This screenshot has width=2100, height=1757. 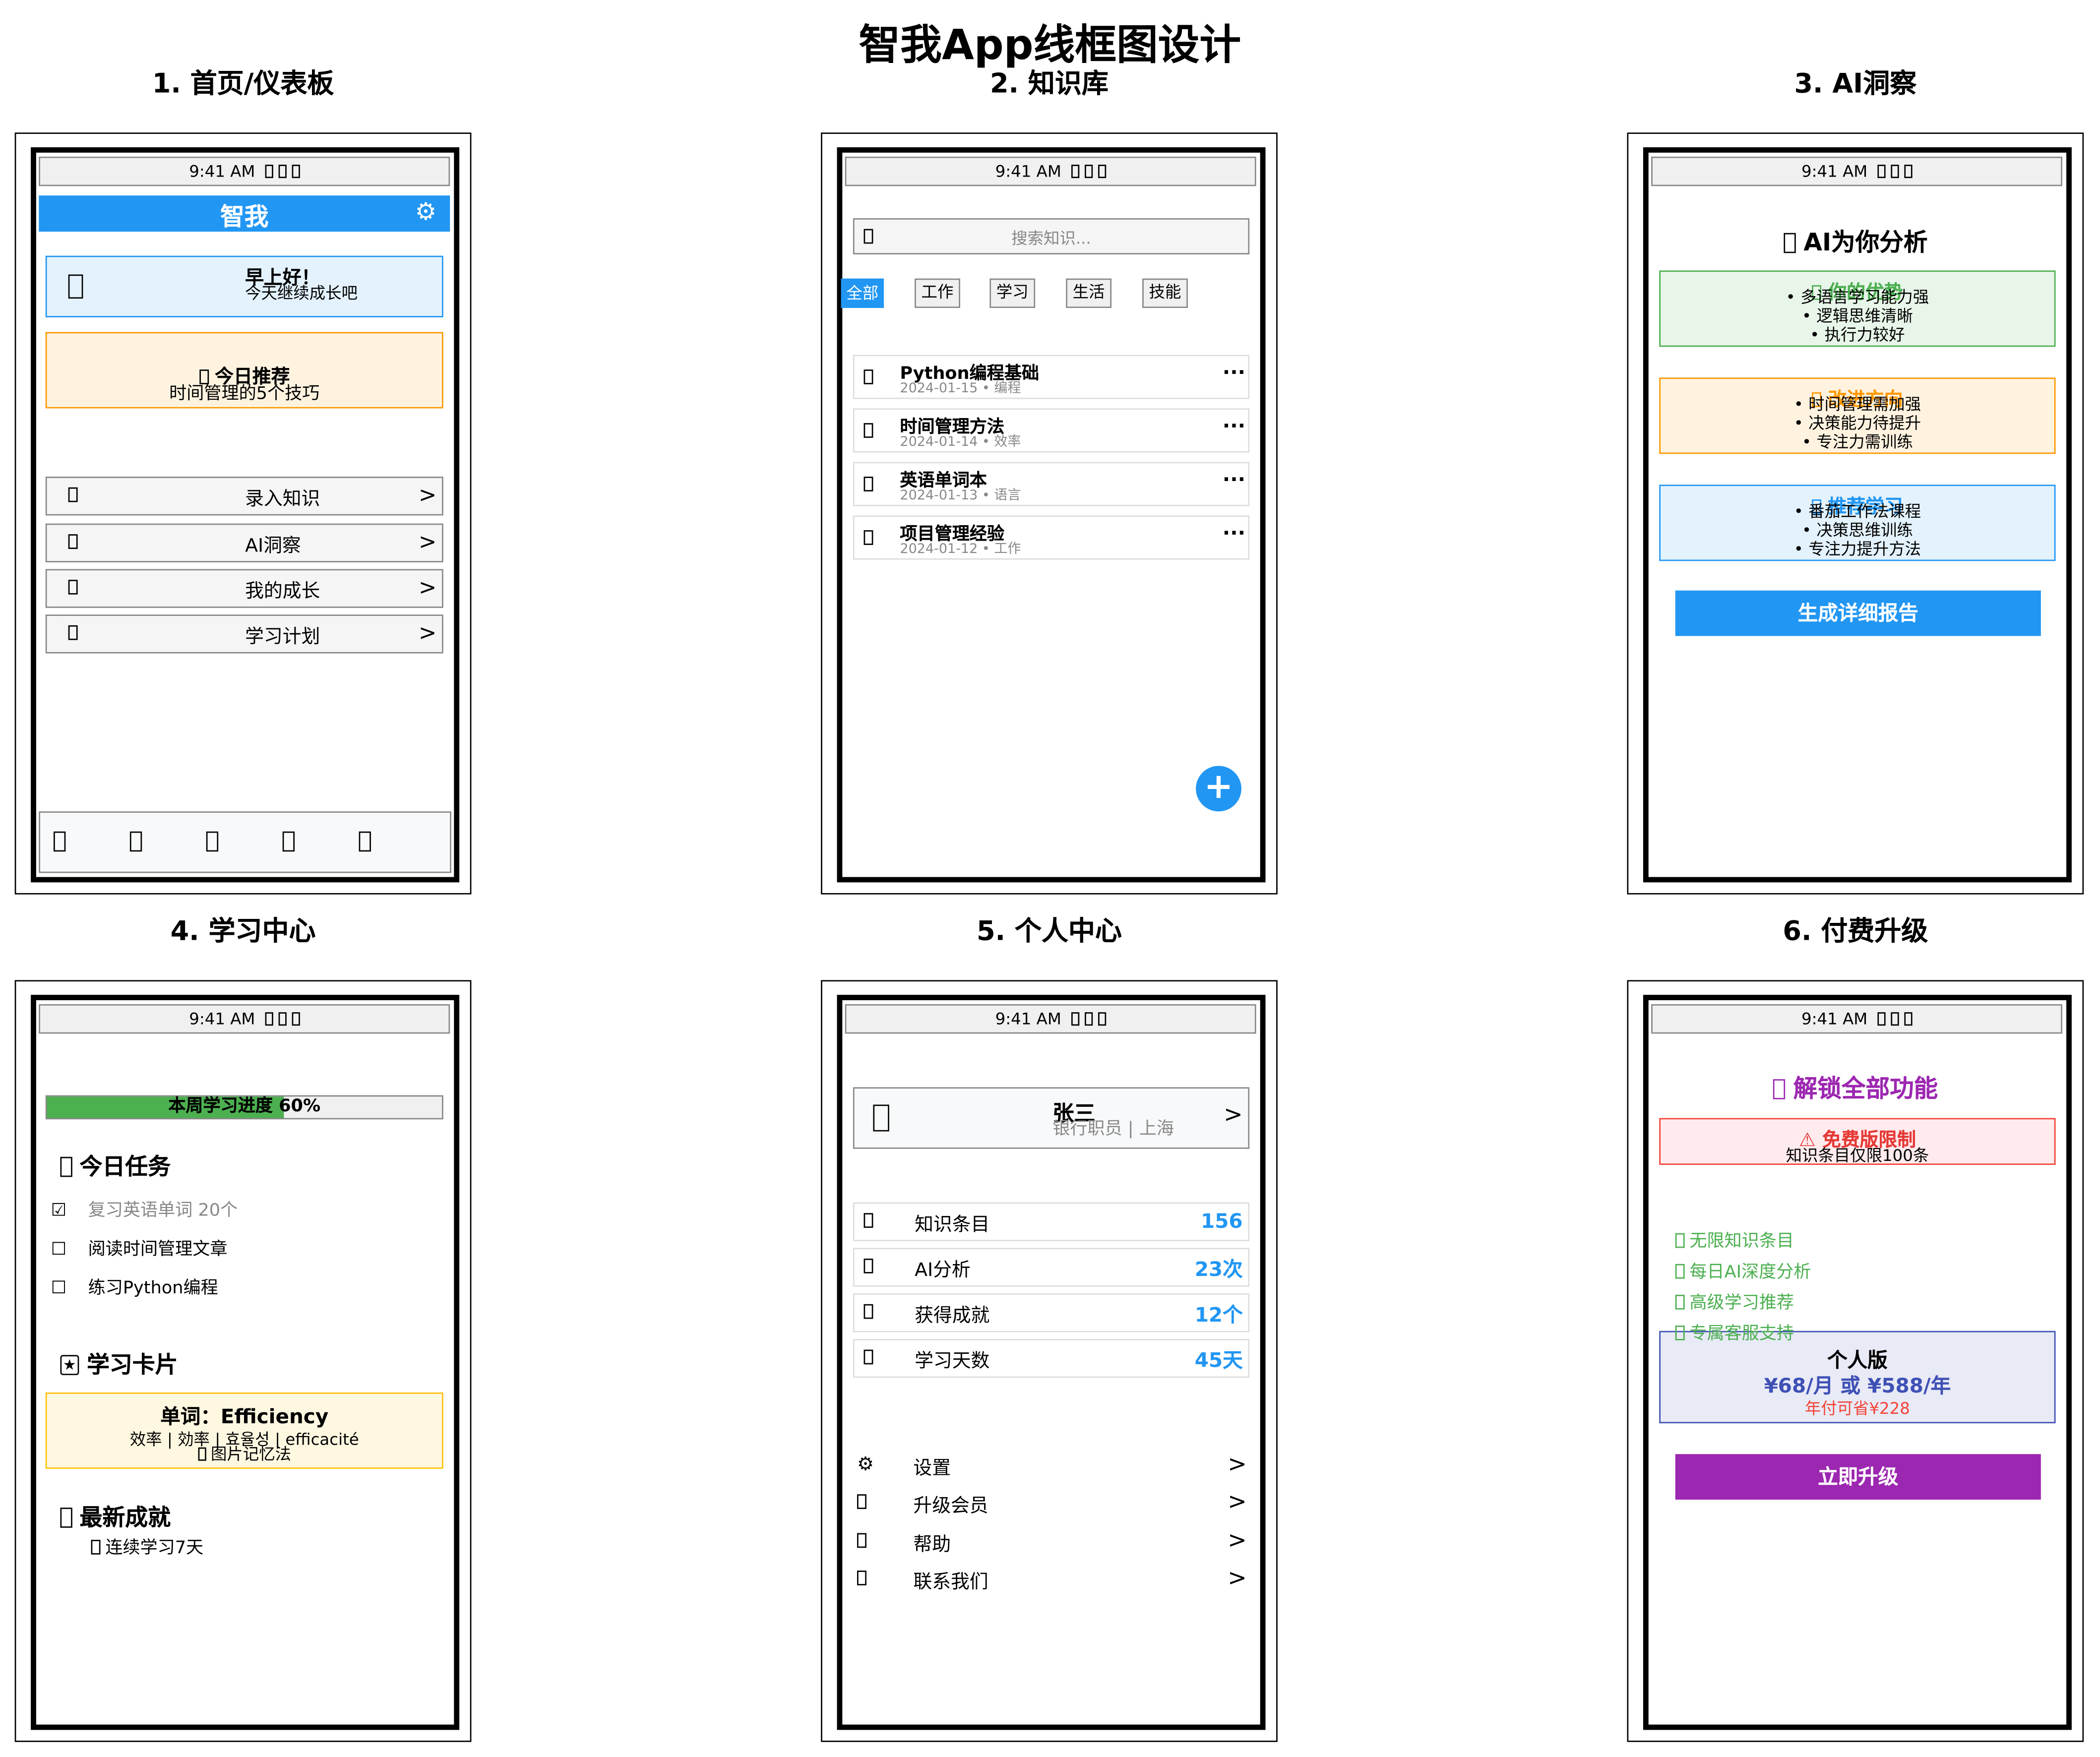 I want to click on menu-item-add-knowledge: 录入知识 >, so click(x=244, y=496).